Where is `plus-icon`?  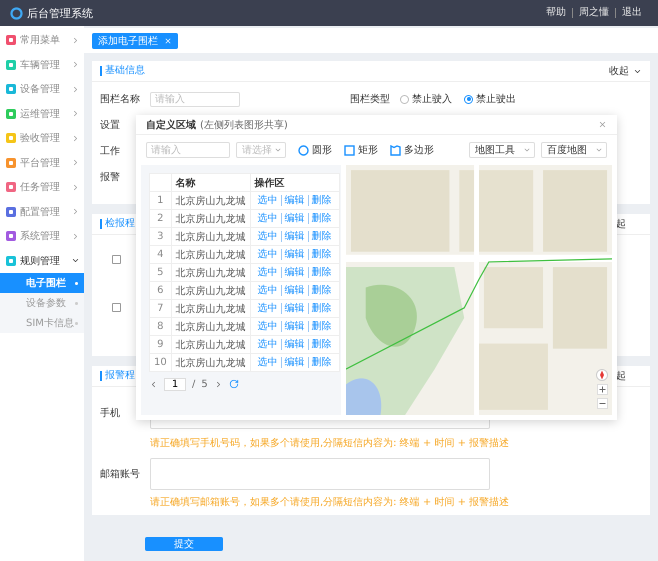 plus-icon is located at coordinates (602, 389).